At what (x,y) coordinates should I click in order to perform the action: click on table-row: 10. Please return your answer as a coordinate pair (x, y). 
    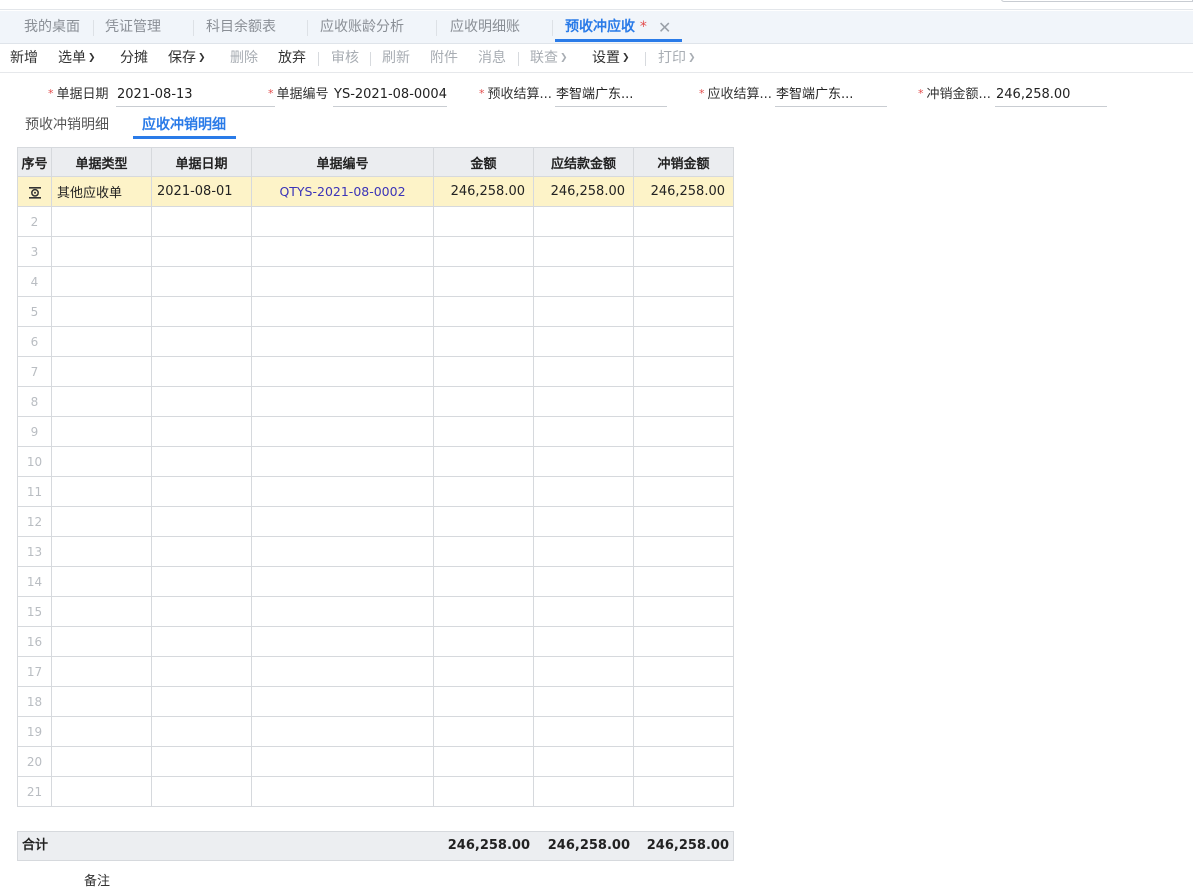
    Looking at the image, I should click on (375, 461).